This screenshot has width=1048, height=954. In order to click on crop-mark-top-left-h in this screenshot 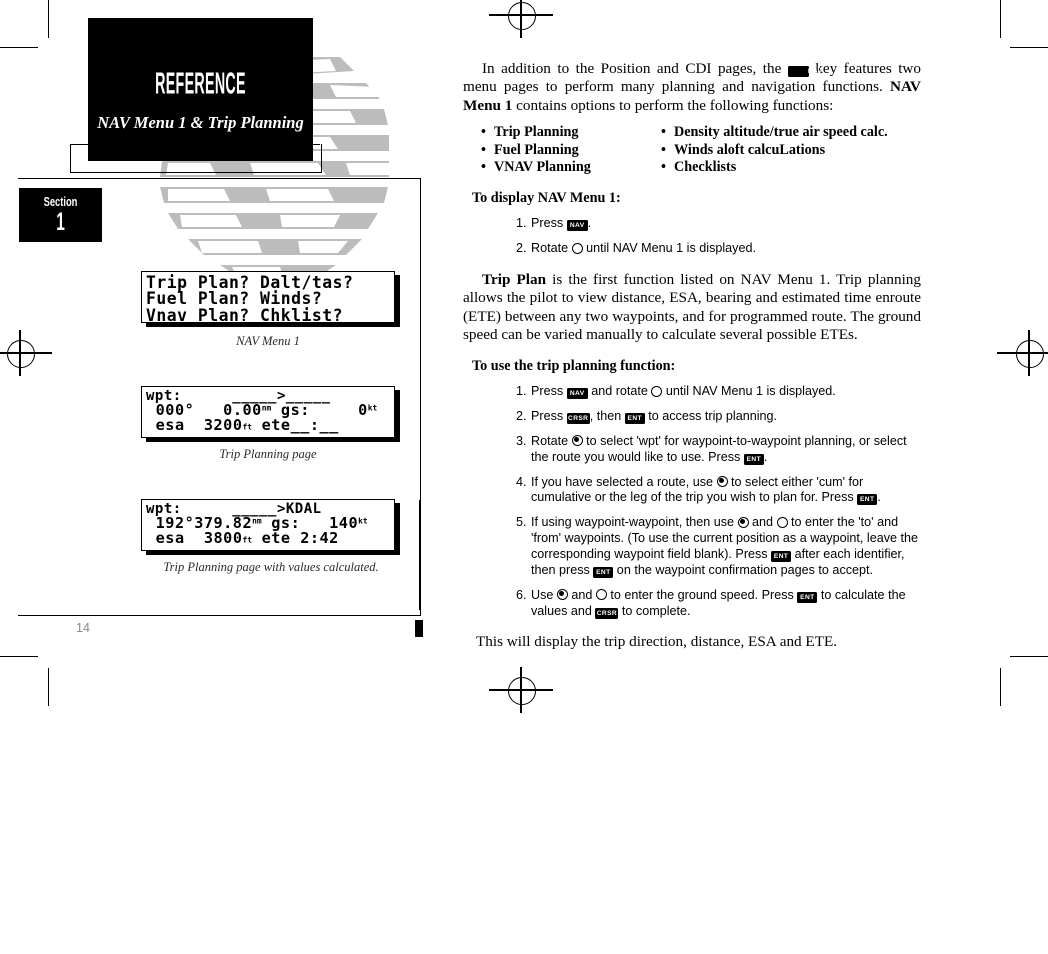, I will do `click(19, 48)`.